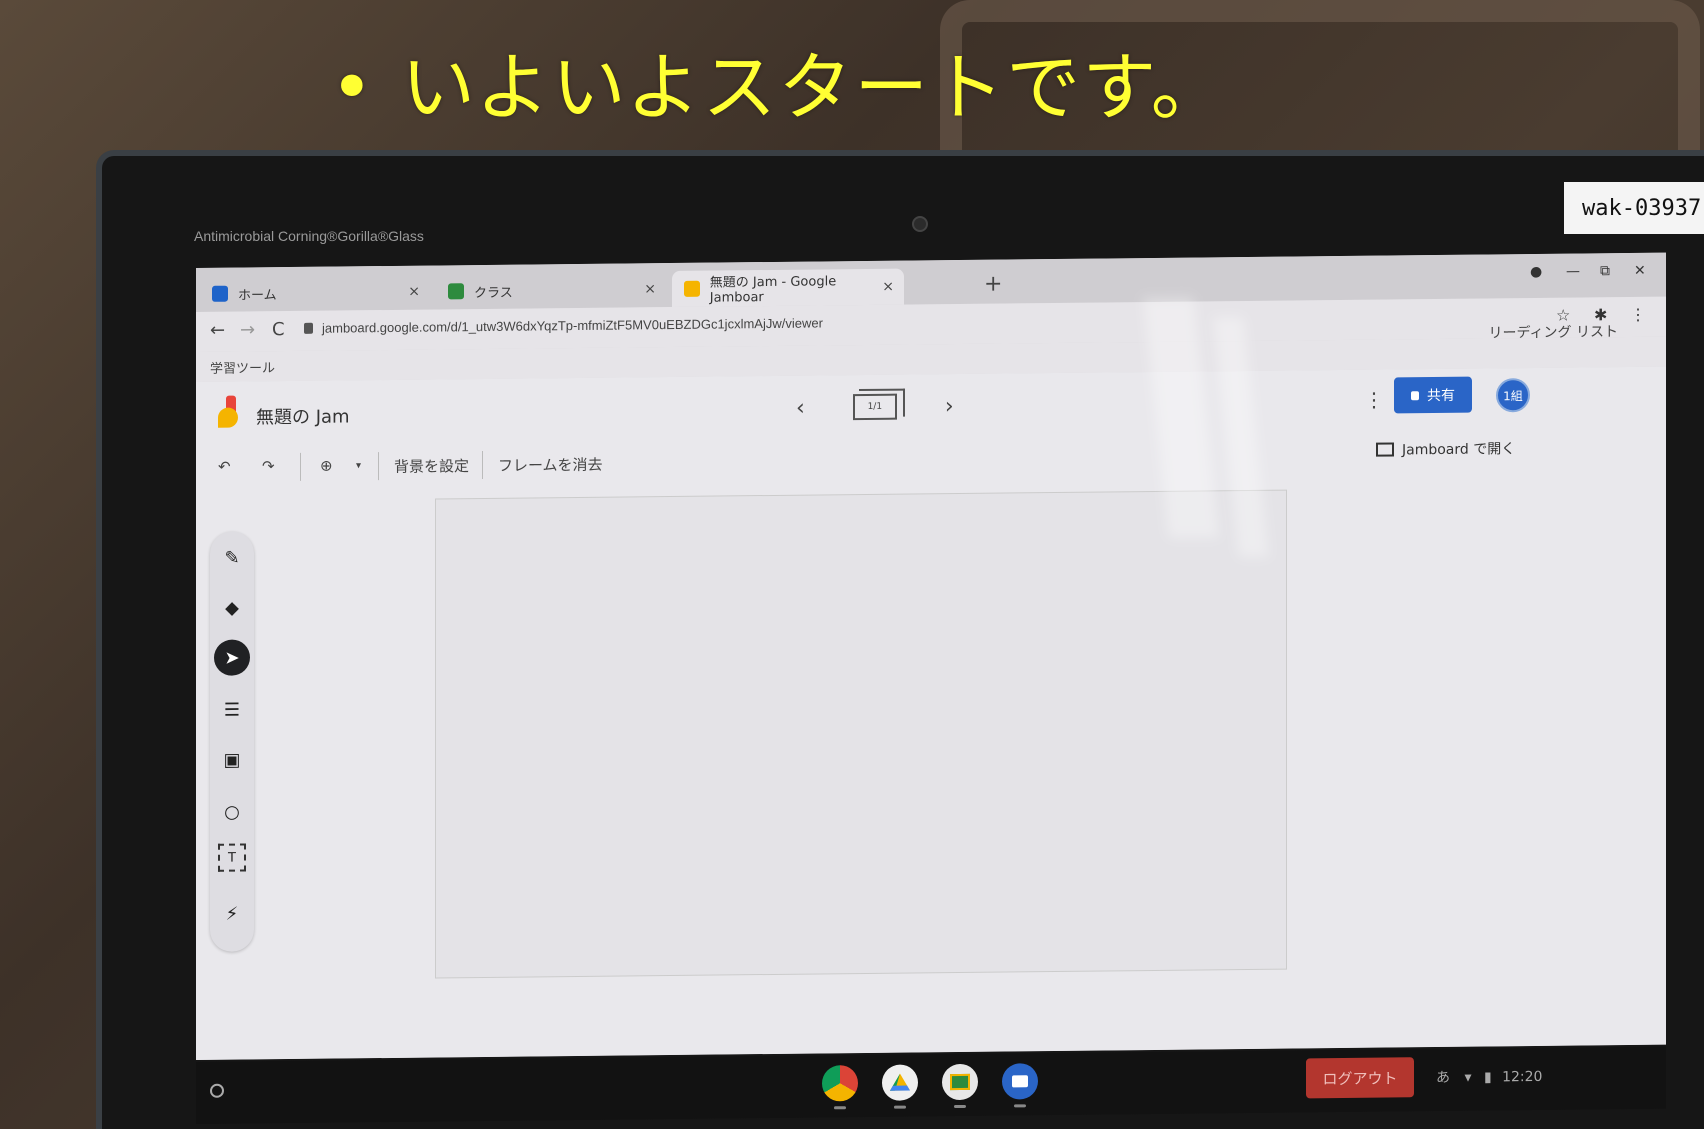 The width and height of the screenshot is (1704, 1129). Describe the element at coordinates (232, 657) in the screenshot. I see `select-tool: ➤` at that location.